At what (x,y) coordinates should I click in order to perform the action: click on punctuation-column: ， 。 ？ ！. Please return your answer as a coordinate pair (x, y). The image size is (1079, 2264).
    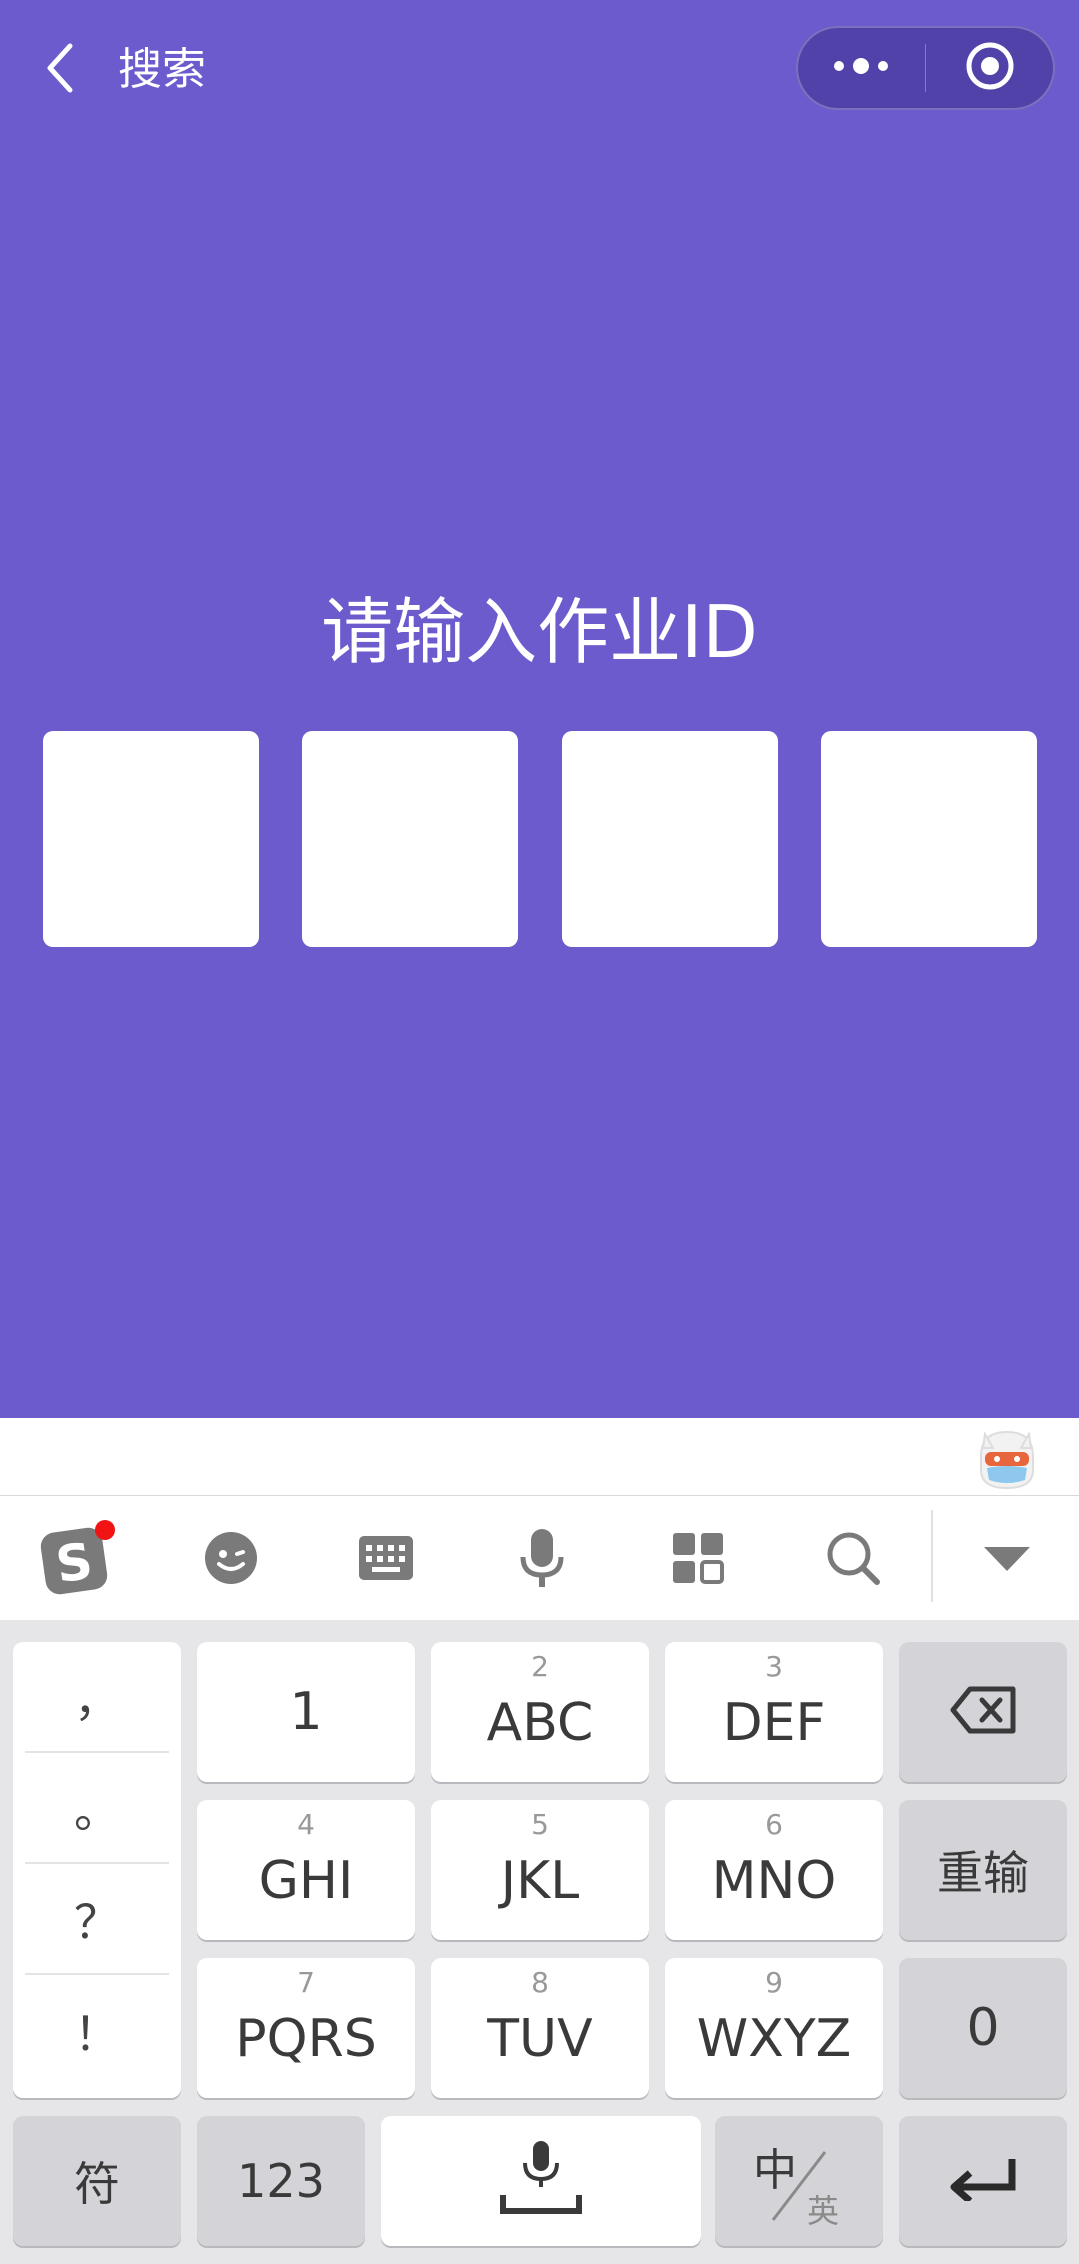
    Looking at the image, I should click on (97, 1870).